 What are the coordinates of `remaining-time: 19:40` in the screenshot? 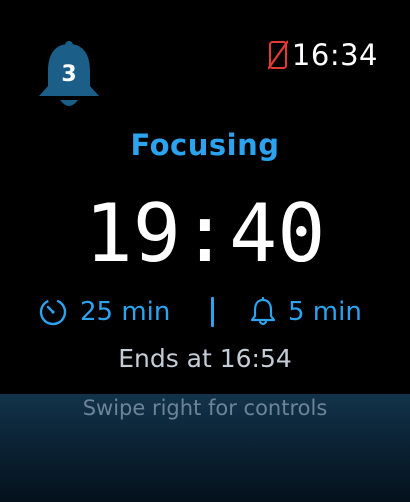 It's located at (205, 233).